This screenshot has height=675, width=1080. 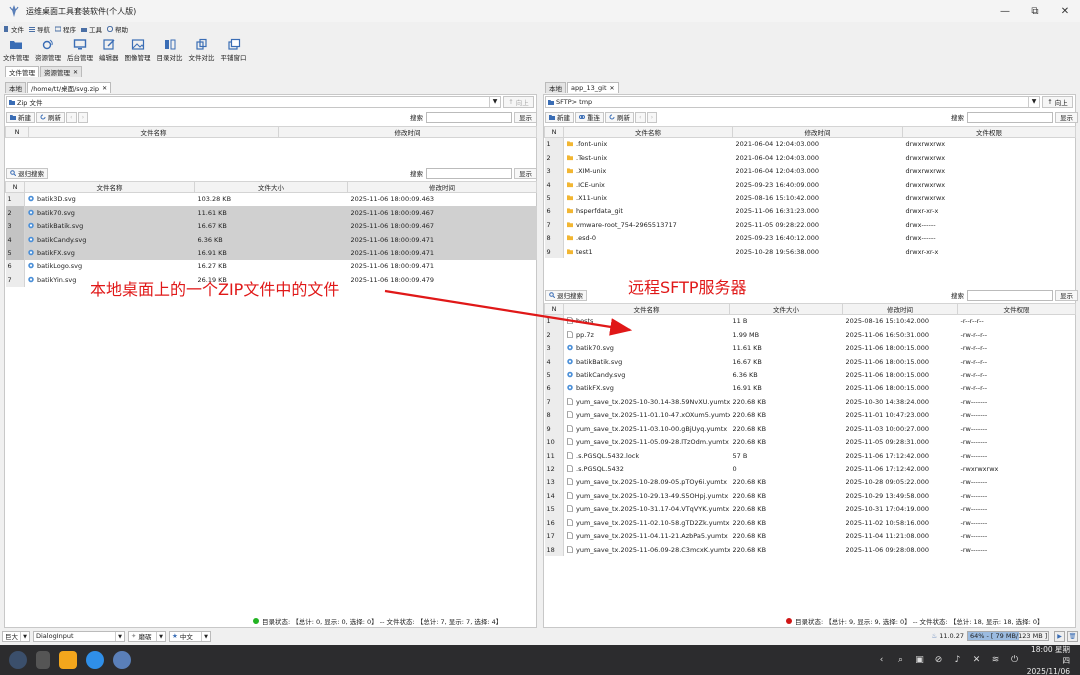 I want to click on menu-program: 程序, so click(x=65, y=29).